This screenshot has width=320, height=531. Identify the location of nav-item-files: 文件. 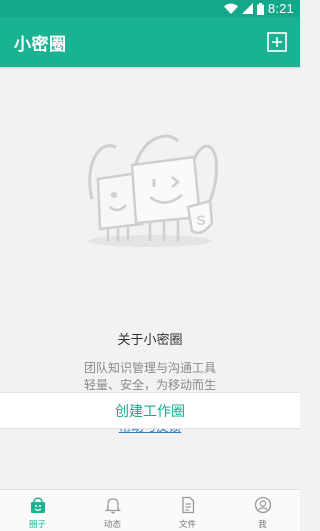
(187, 510).